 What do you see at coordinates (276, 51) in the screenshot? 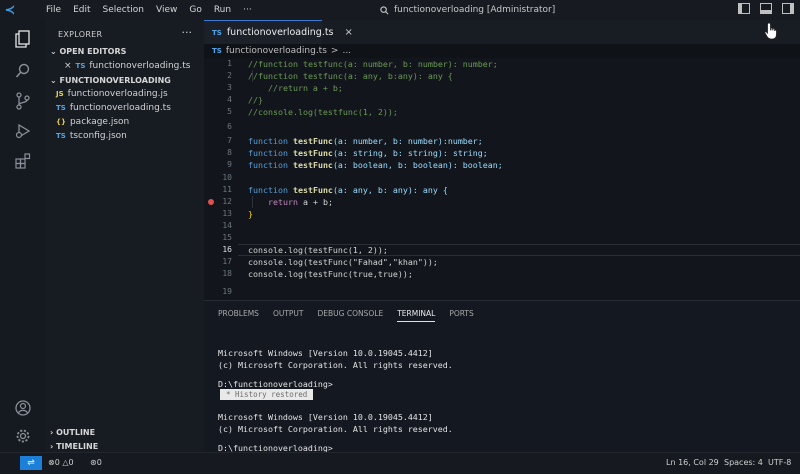
I see `breadcrumb-file: functionoverloading.ts` at bounding box center [276, 51].